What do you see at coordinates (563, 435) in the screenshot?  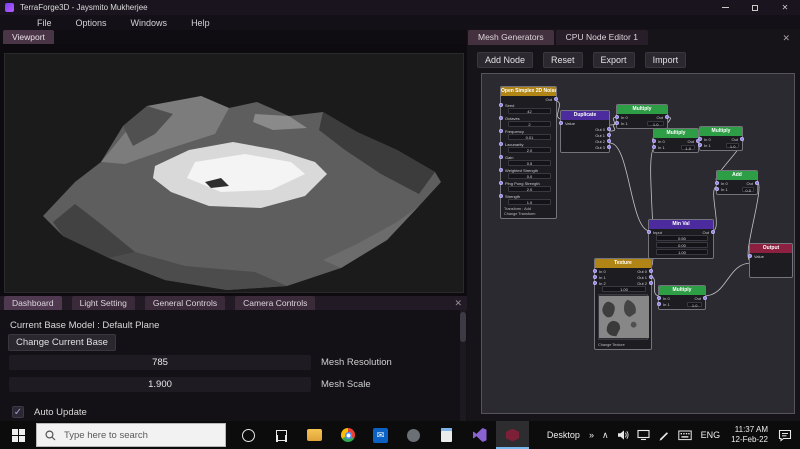 I see `desktop-toolbar-label: Desktop` at bounding box center [563, 435].